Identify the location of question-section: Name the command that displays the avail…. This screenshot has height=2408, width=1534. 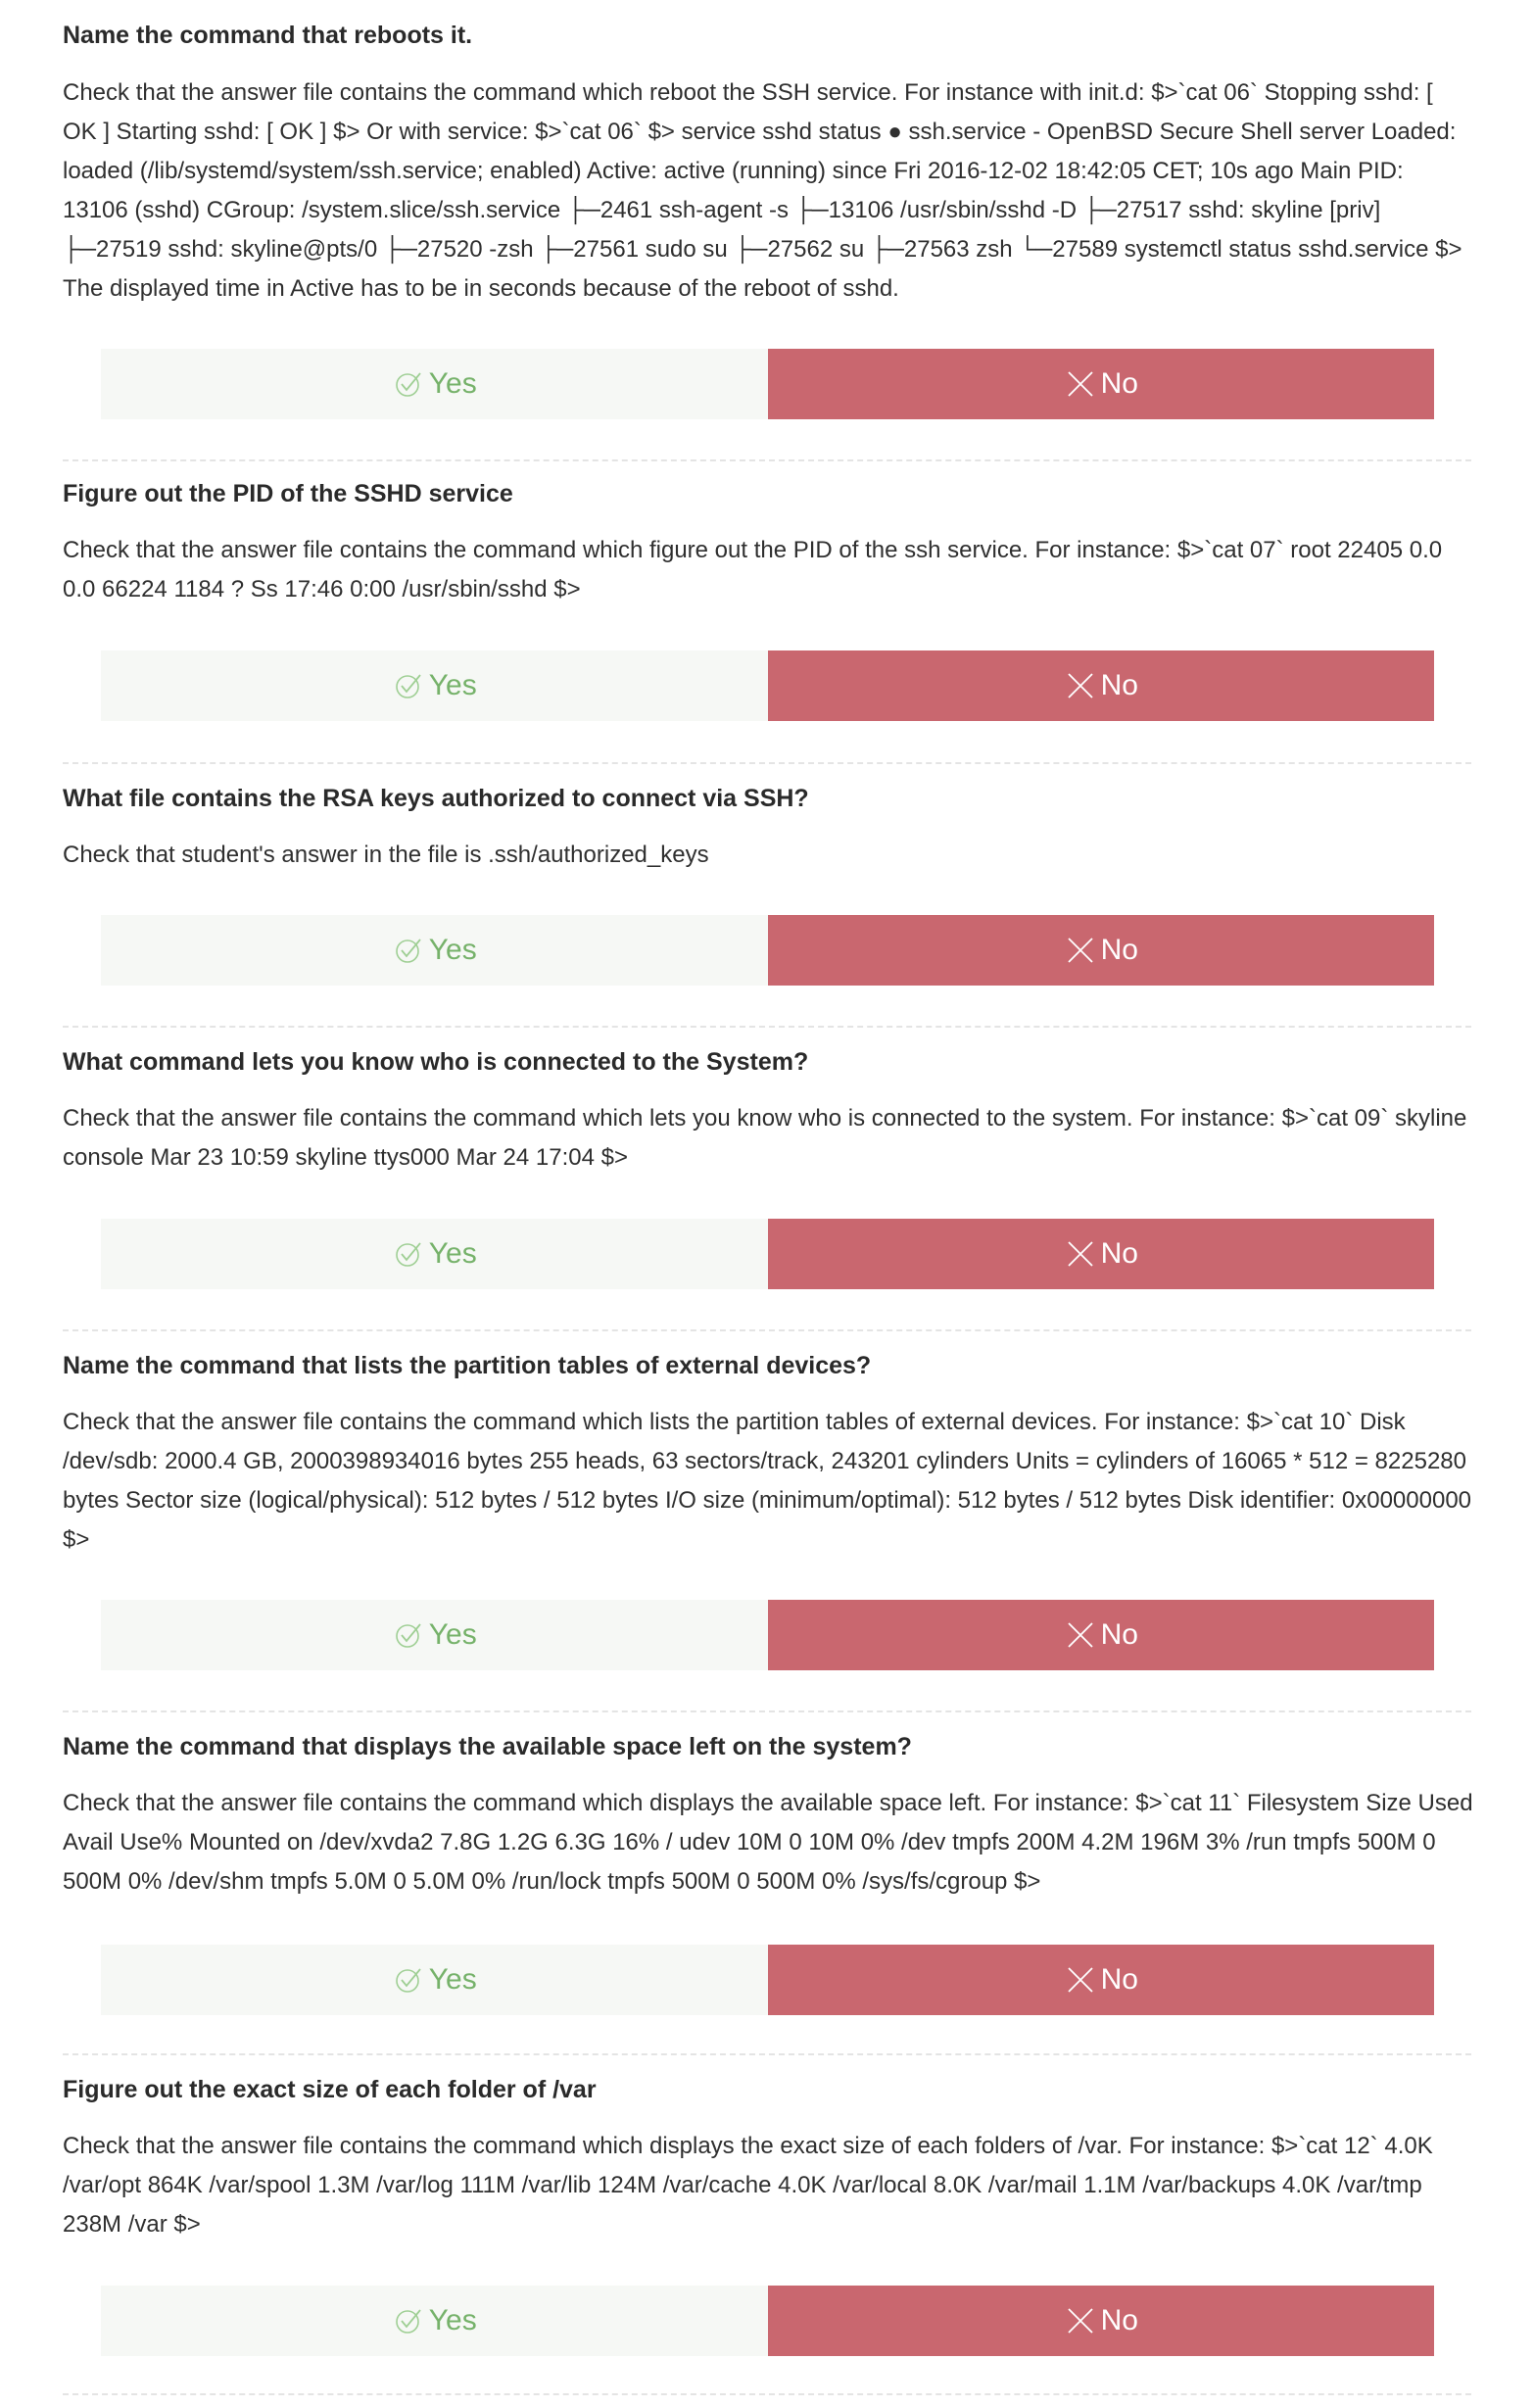
(768, 1863).